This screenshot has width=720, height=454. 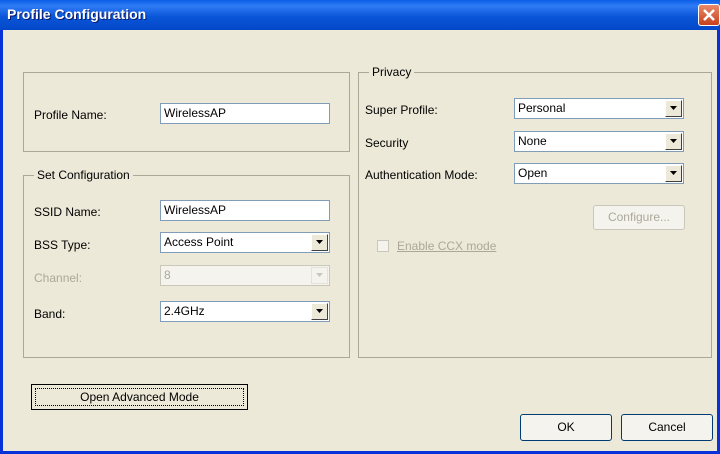 I want to click on open-advanced-mode-label: Open Advanced Mode, so click(x=139, y=397).